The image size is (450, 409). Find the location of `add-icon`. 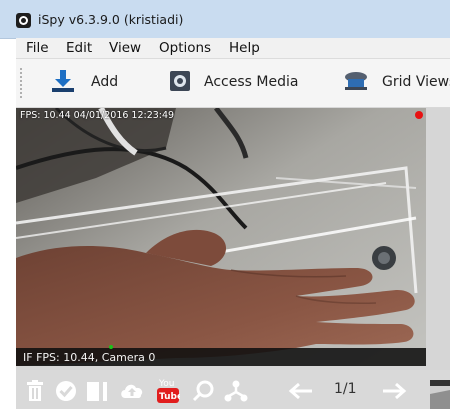

add-icon is located at coordinates (63, 81).